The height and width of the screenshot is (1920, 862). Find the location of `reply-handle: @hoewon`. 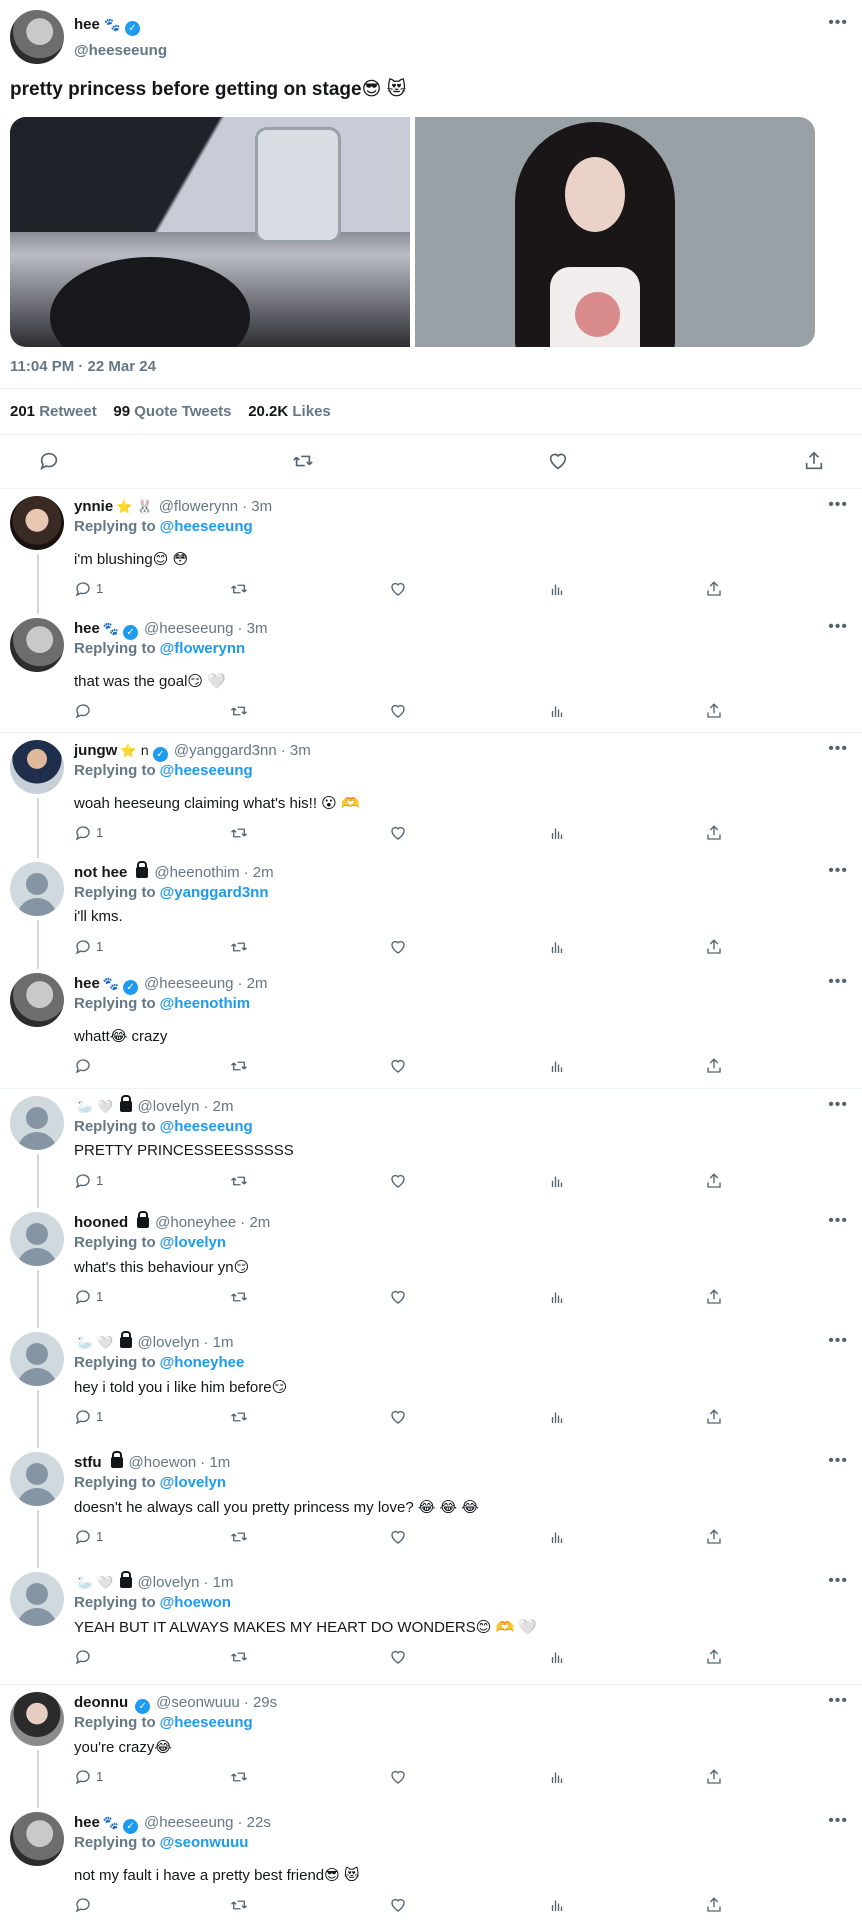

reply-handle: @hoewon is located at coordinates (163, 1462).